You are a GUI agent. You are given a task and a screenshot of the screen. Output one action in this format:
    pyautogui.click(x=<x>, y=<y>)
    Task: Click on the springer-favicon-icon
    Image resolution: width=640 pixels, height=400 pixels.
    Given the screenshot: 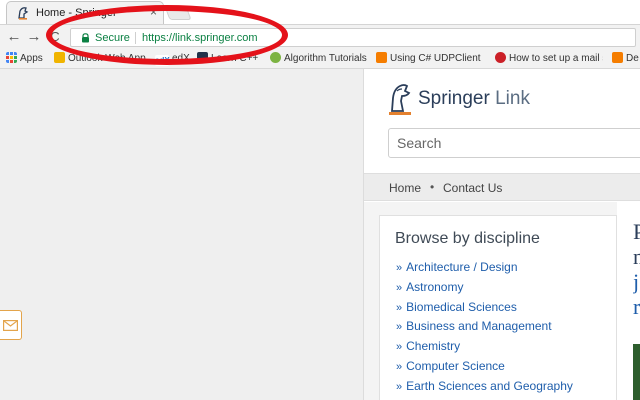 What is the action you would take?
    pyautogui.click(x=23, y=13)
    